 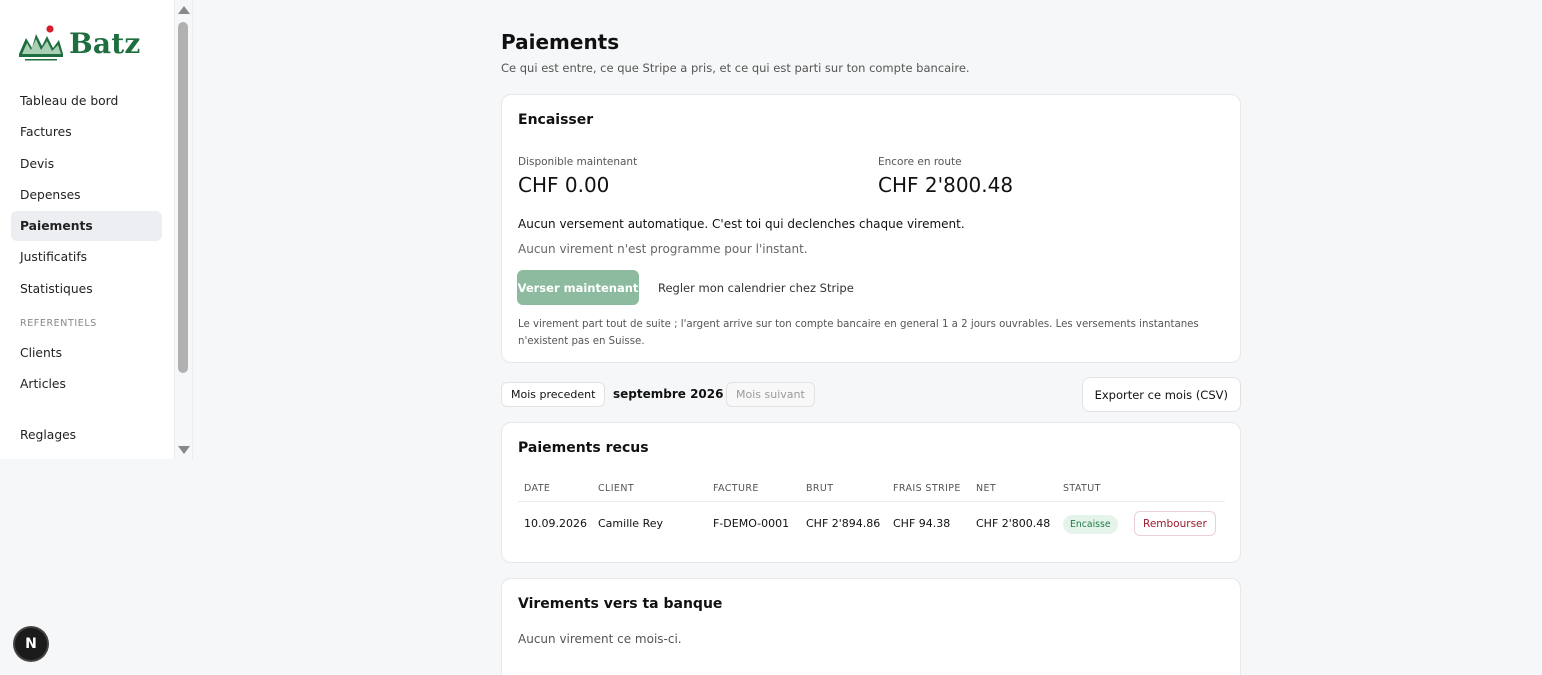 I want to click on cell-frais: CHF 94.38, so click(x=922, y=523).